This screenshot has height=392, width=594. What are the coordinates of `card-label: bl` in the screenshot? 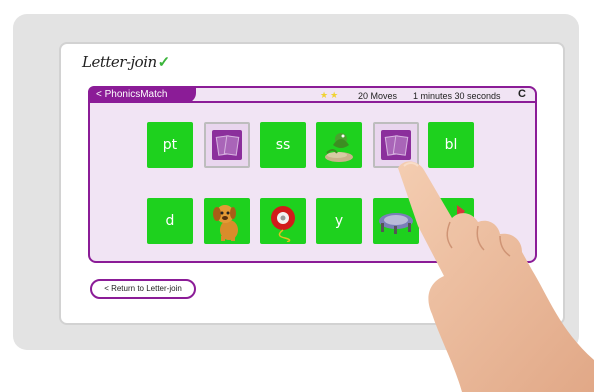 It's located at (451, 145).